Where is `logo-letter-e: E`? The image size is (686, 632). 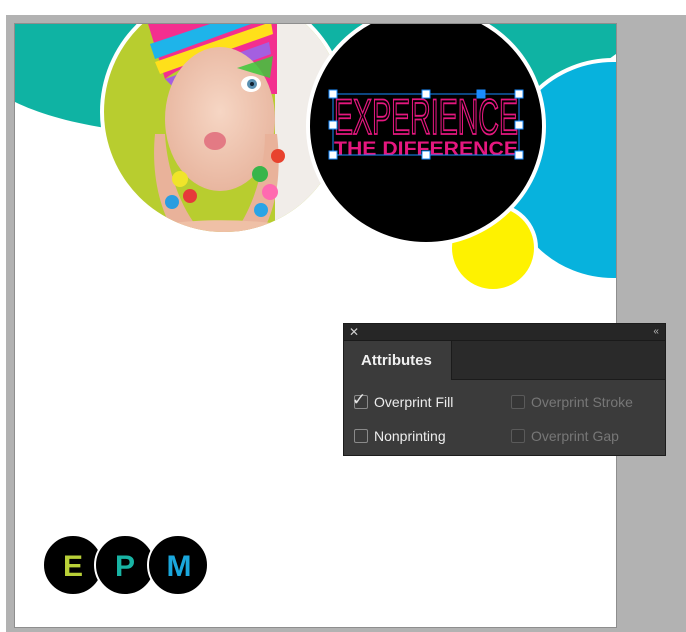 logo-letter-e: E is located at coordinates (73, 566).